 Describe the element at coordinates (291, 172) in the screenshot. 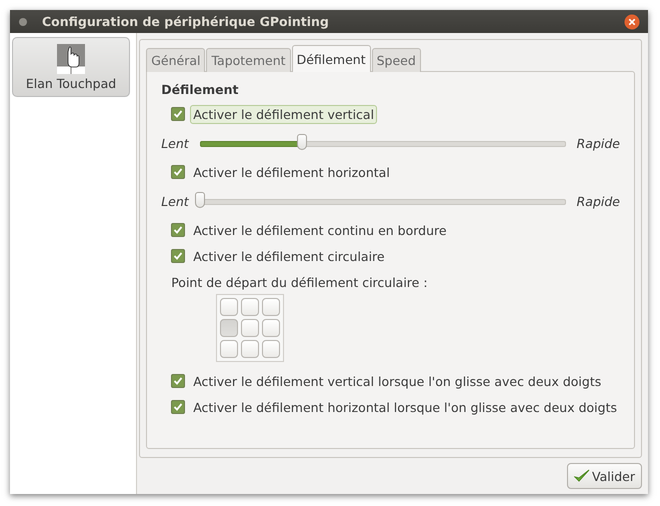

I see `checkbox-label: Activer le défilement horizontal` at that location.